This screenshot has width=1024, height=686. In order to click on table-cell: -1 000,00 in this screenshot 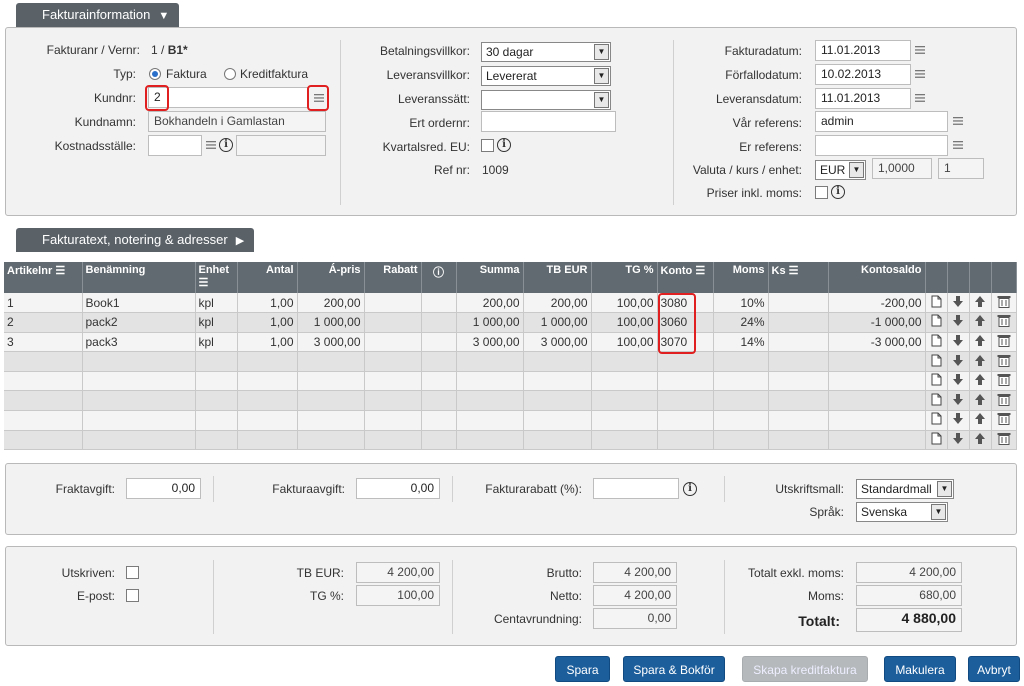, I will do `click(877, 322)`.